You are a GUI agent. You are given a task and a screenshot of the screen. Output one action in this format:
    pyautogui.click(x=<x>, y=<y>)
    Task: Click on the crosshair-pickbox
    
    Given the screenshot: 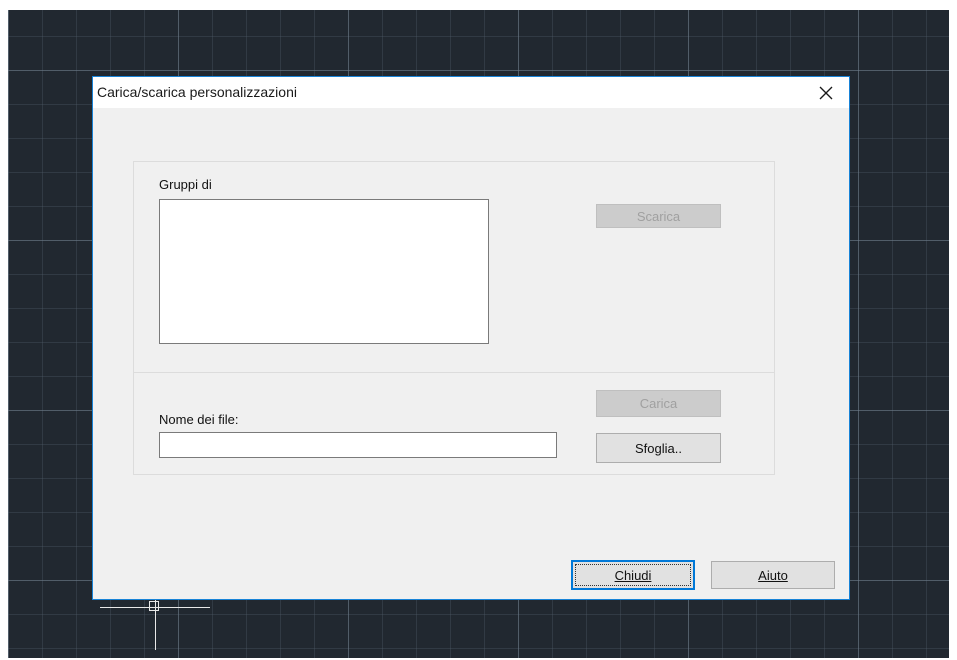 What is the action you would take?
    pyautogui.click(x=154, y=606)
    